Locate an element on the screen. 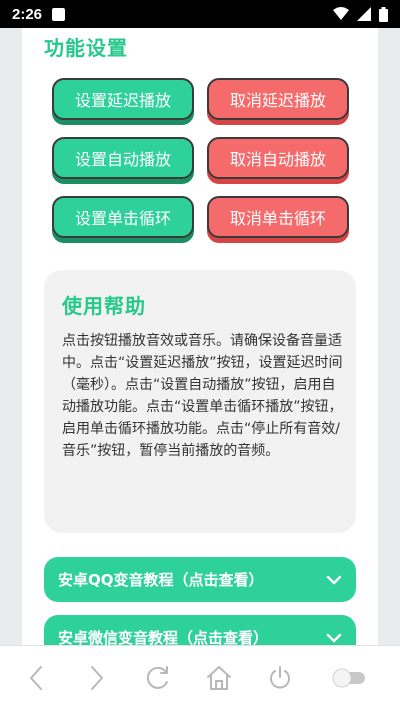 This screenshot has width=400, height=711. notification-icon is located at coordinates (59, 14).